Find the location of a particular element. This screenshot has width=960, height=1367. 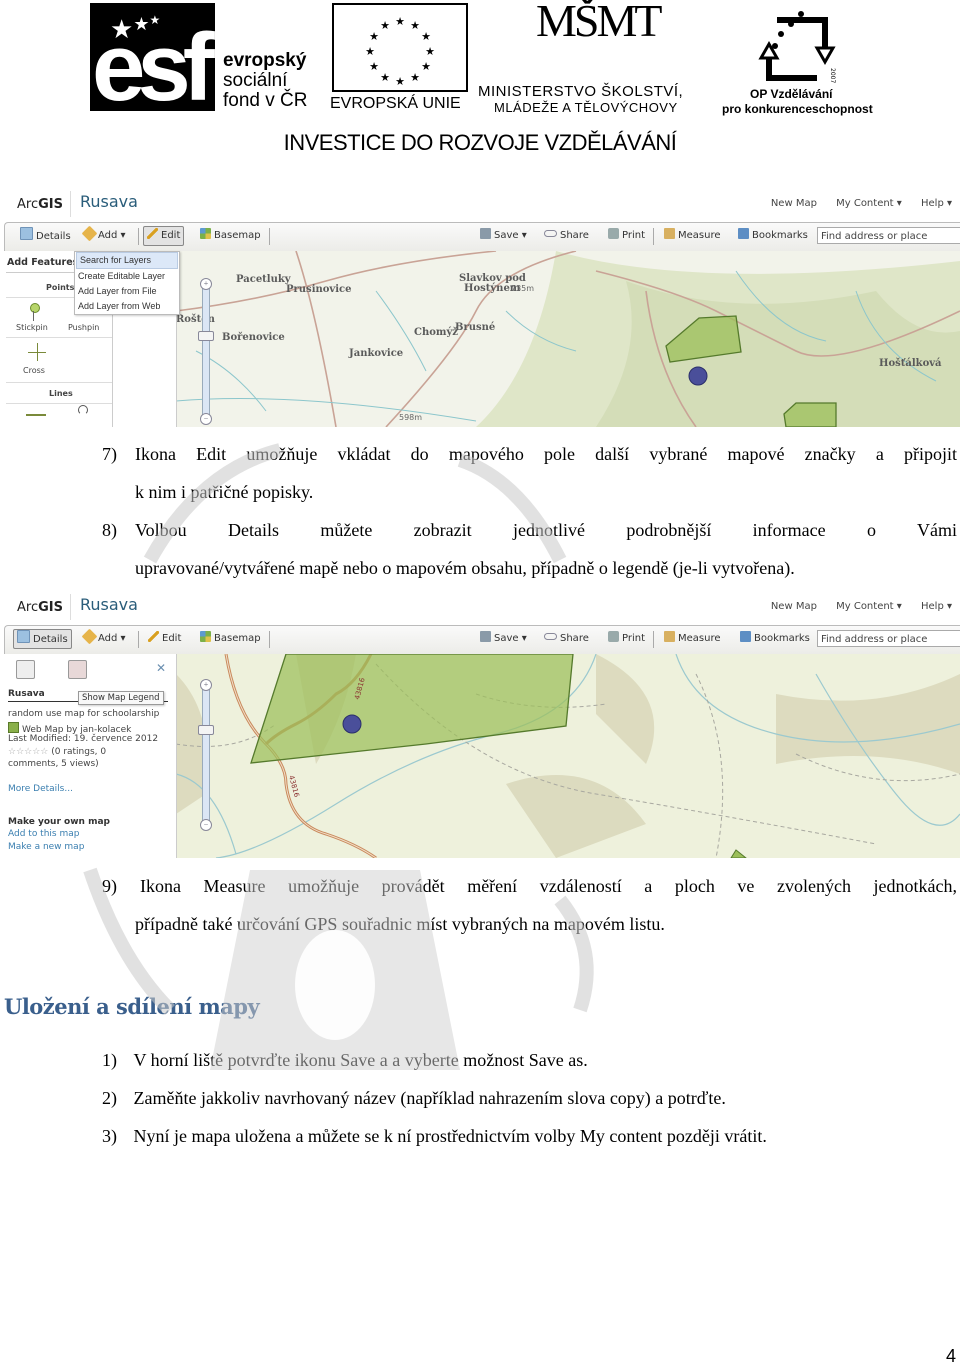

map-description: random use map for schoolarship is located at coordinates (84, 714).